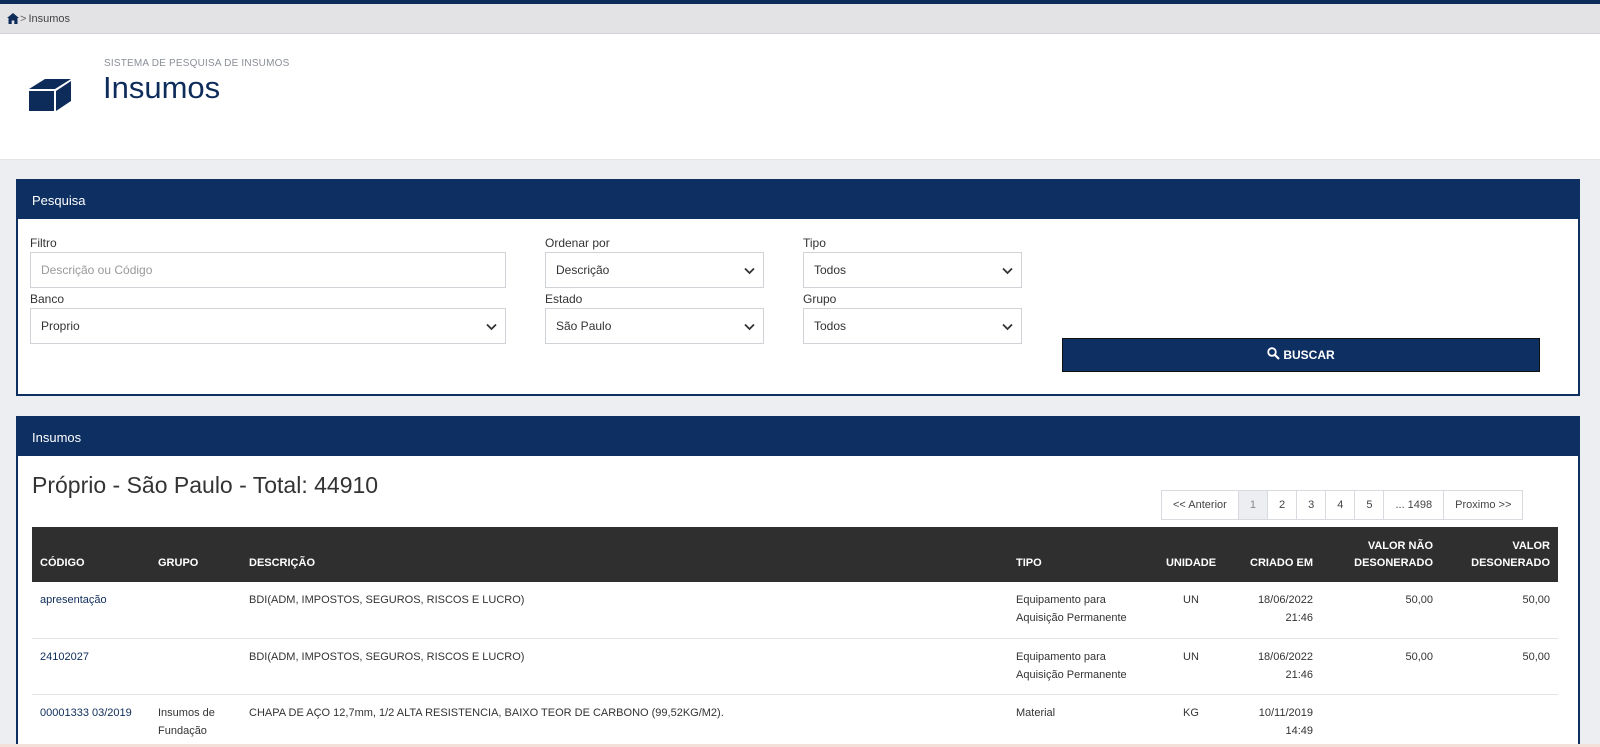 This screenshot has height=747, width=1600. Describe the element at coordinates (91, 610) in the screenshot. I see `cell-codigo: apresentação` at that location.